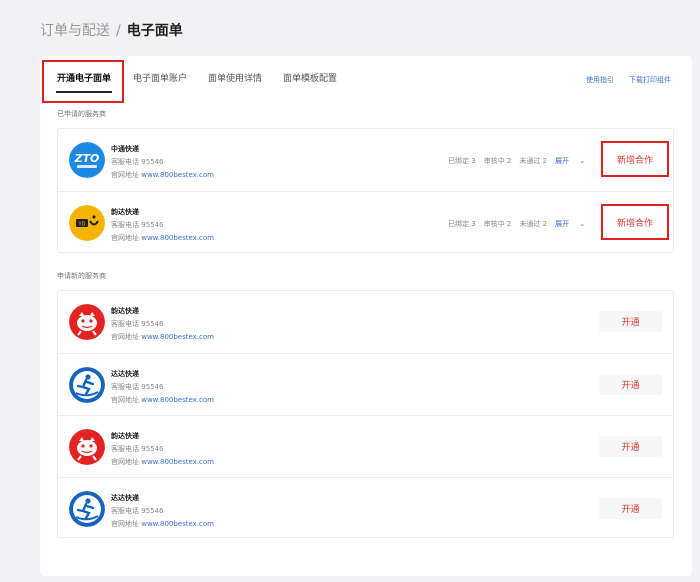 This screenshot has height=582, width=700. Describe the element at coordinates (84, 79) in the screenshot. I see `tab-open-eface: 开通电子面单` at that location.